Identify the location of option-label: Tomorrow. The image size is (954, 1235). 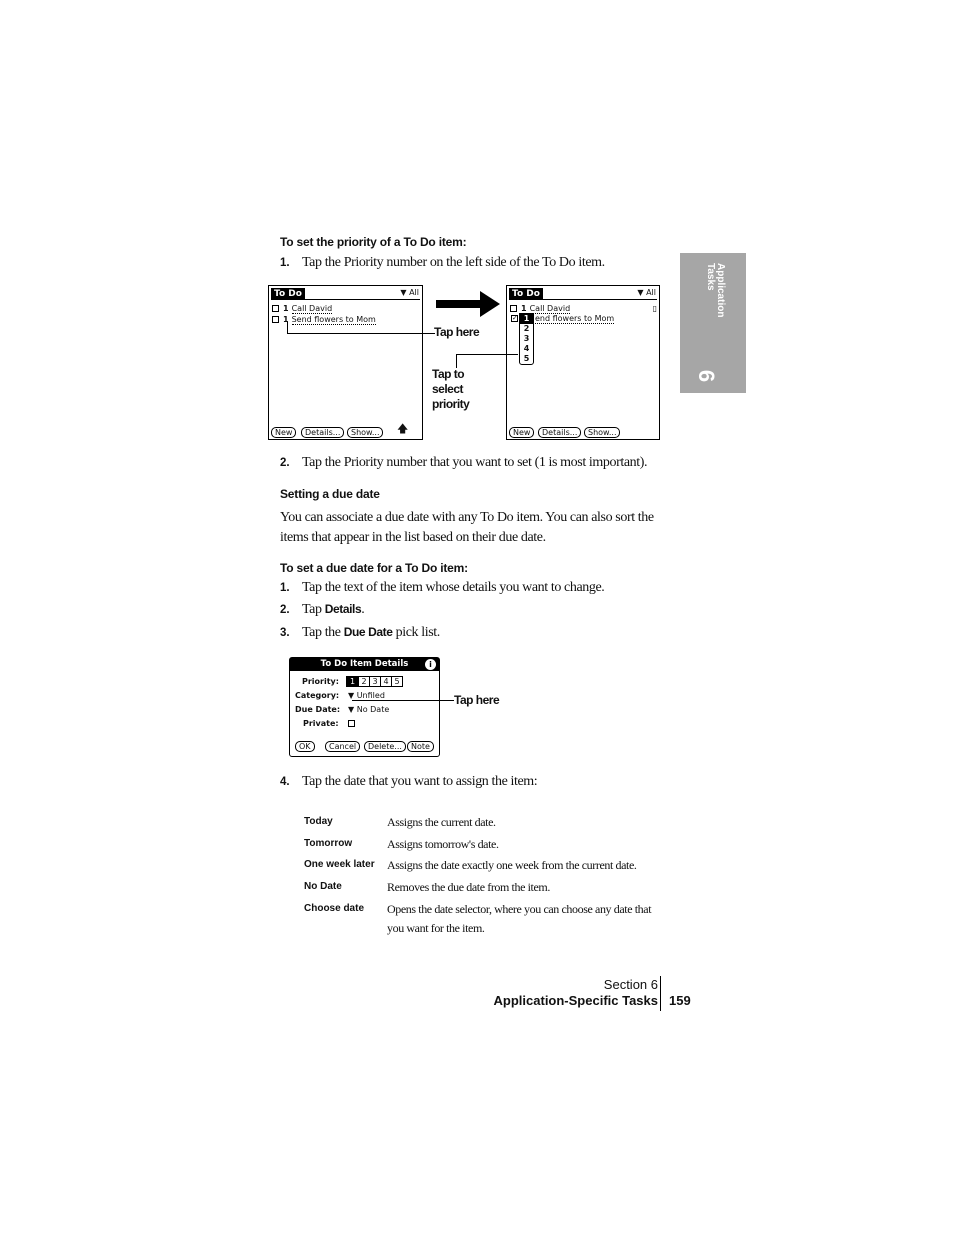
(328, 843).